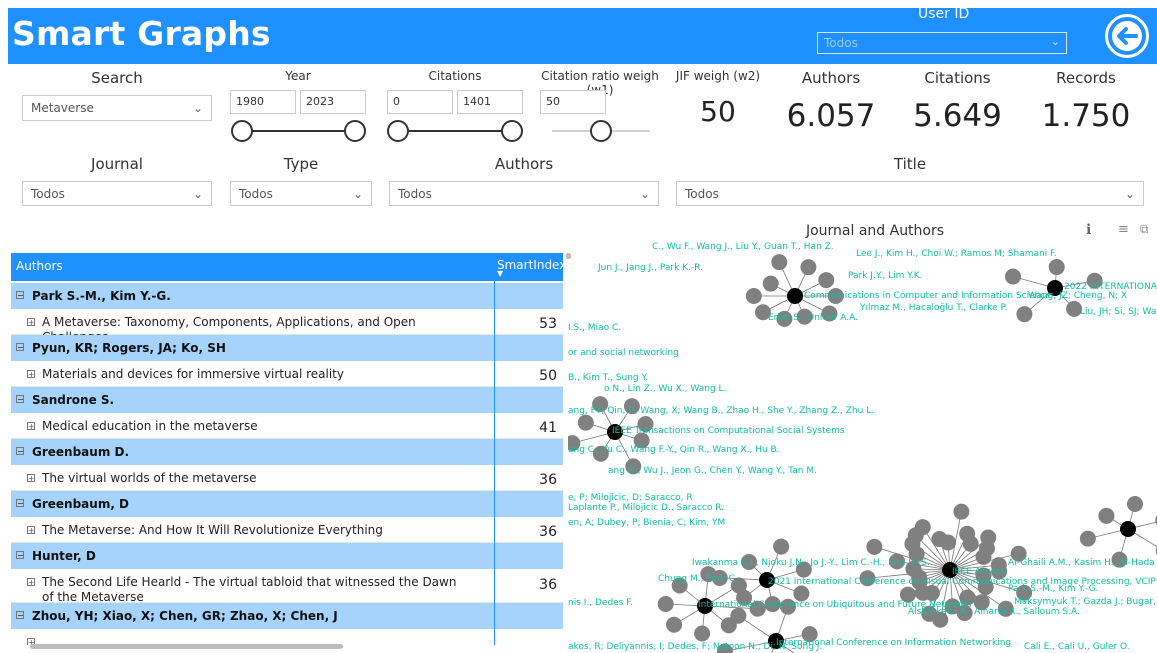 Image resolution: width=1157 pixels, height=653 pixels. I want to click on citations-min-input: 0, so click(420, 102).